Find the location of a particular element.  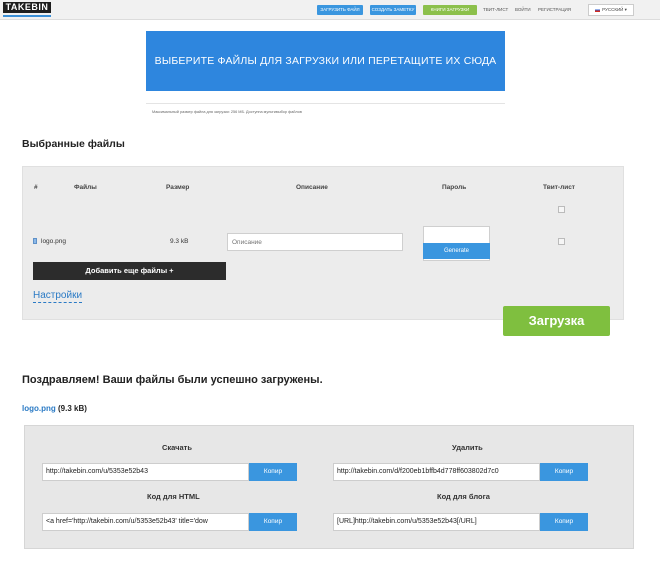

description-input is located at coordinates (315, 242).